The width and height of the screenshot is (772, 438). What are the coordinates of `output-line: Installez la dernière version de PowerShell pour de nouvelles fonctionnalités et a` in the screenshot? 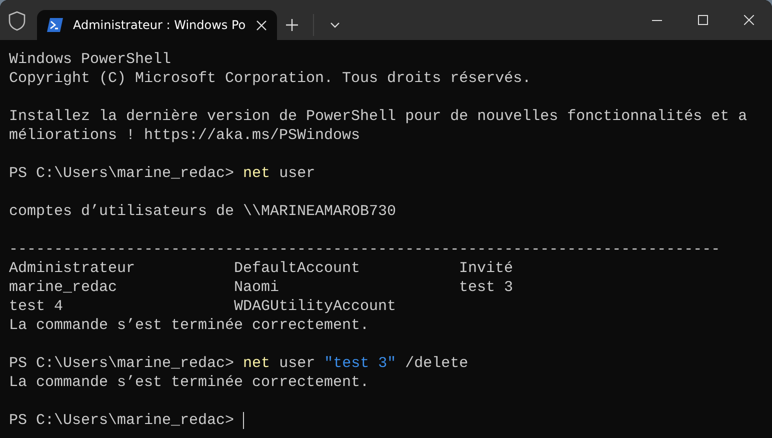 It's located at (378, 116).